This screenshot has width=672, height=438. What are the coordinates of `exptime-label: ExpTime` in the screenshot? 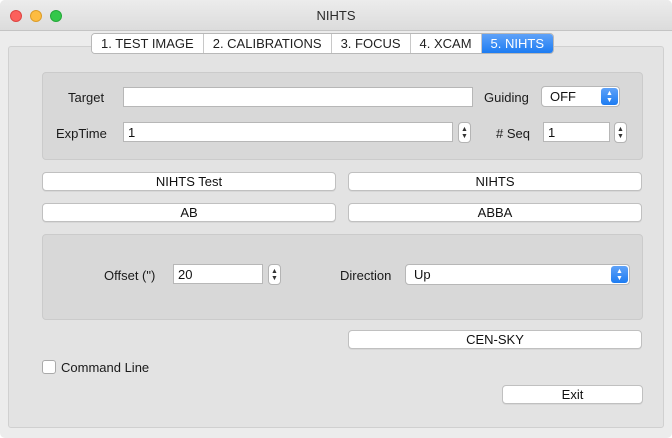 It's located at (81, 133).